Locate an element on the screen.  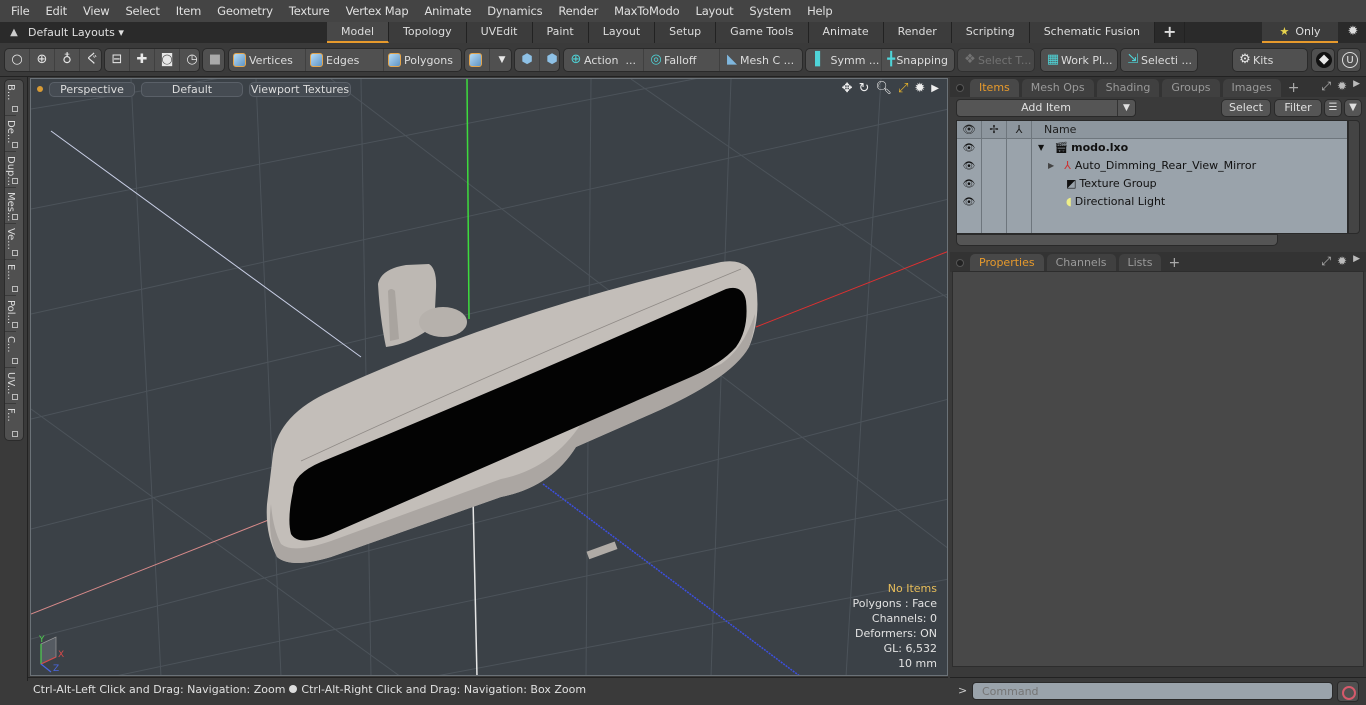
align-tool-button: ⊟ is located at coordinates (117, 60).